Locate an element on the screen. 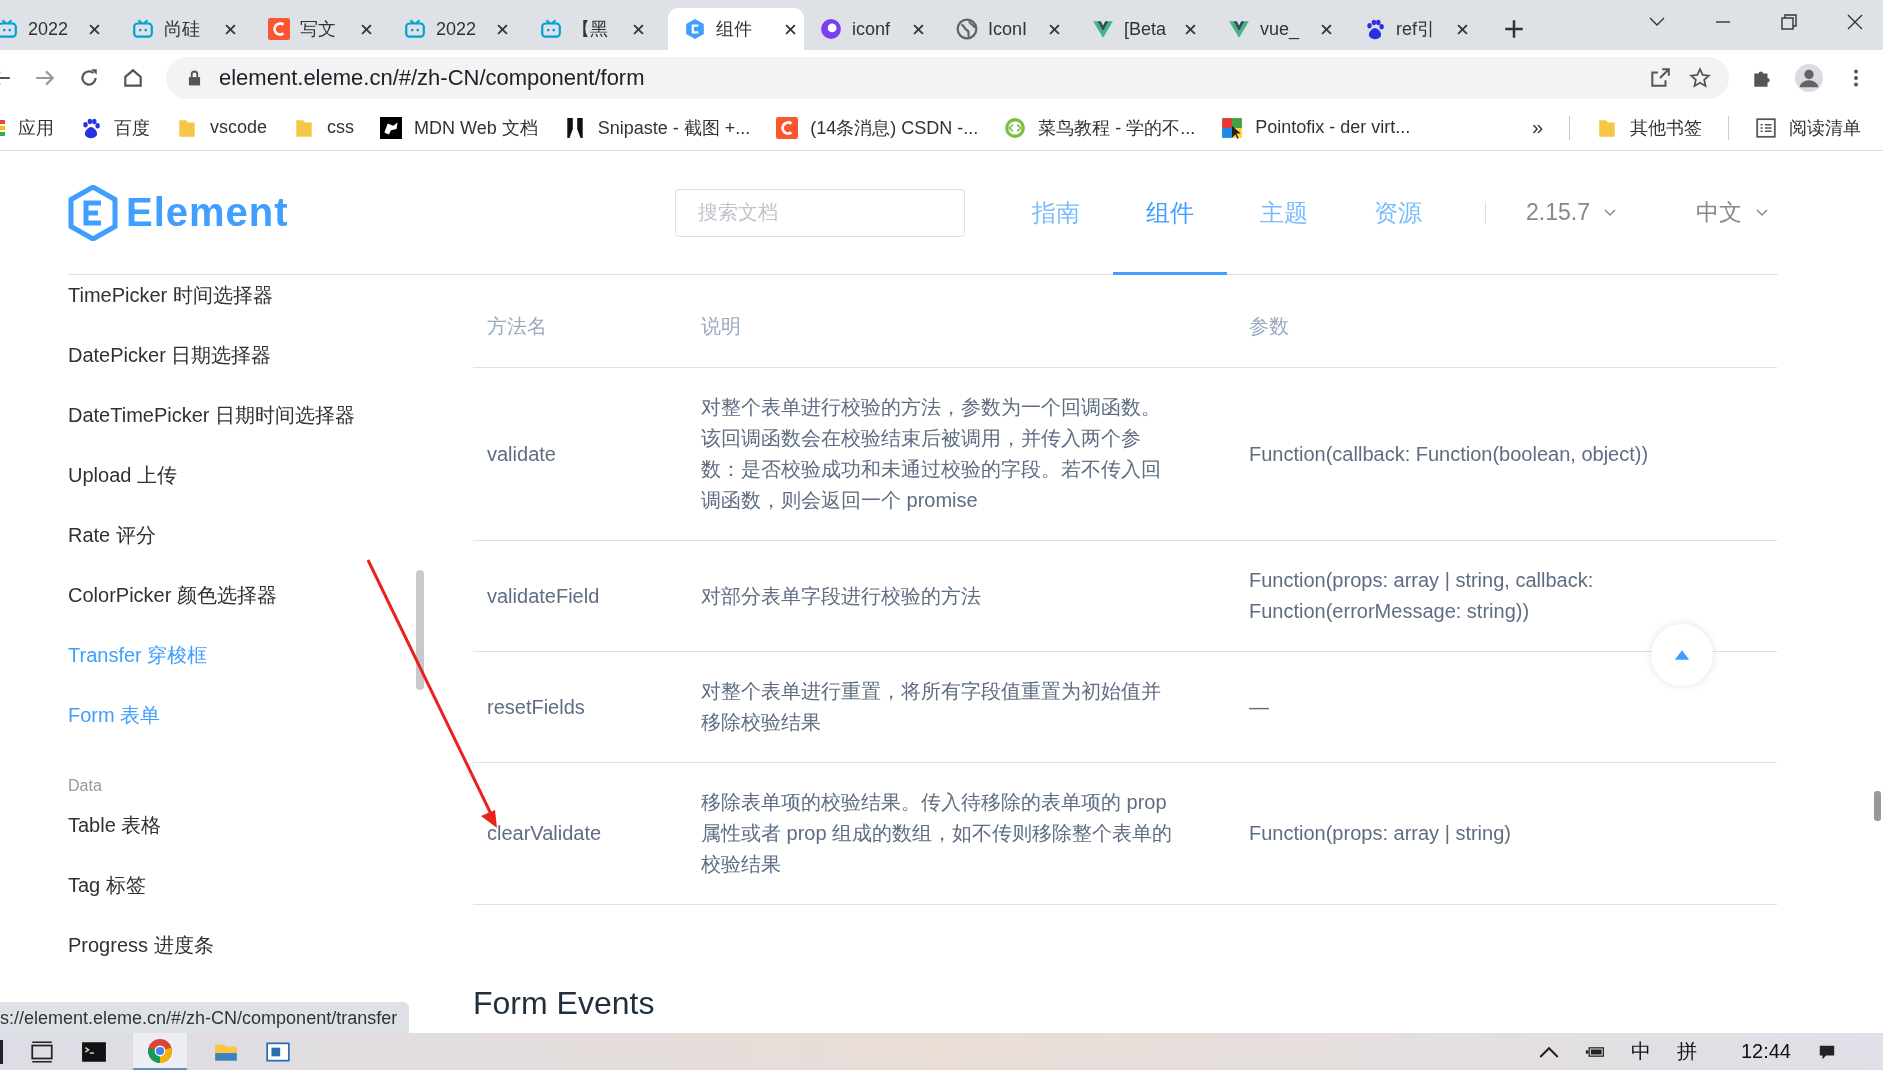  browser-tab: 写文 is located at coordinates (324, 29).